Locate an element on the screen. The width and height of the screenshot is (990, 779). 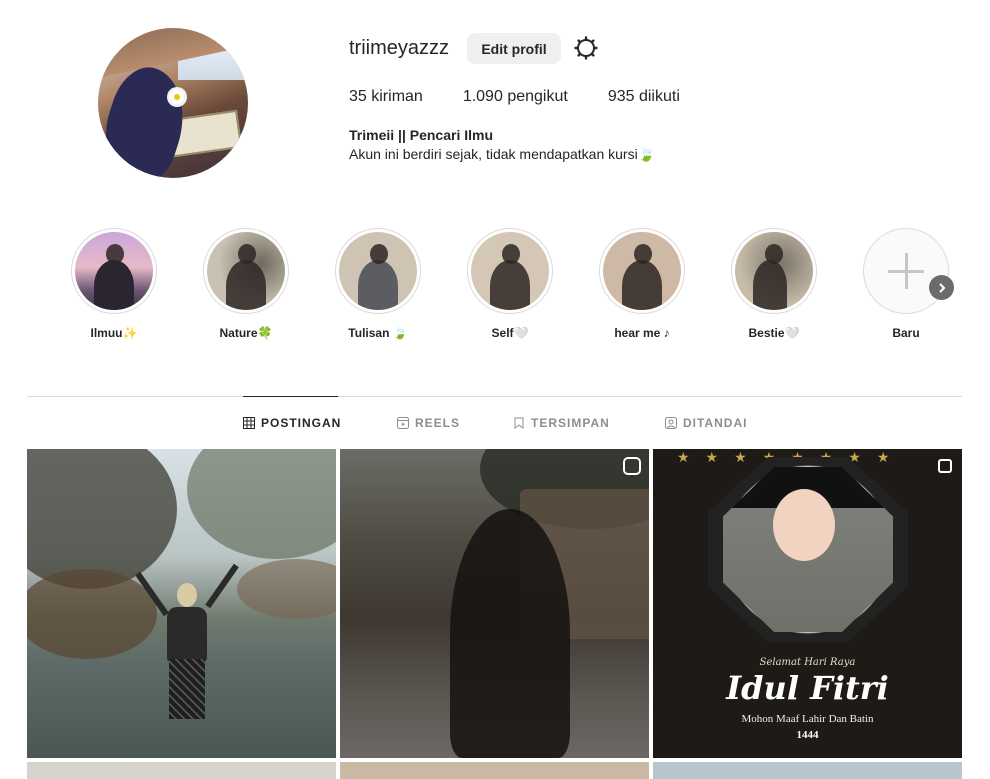
post-greeting-small: Selamat Hari Raya is located at coordinates (807, 662).